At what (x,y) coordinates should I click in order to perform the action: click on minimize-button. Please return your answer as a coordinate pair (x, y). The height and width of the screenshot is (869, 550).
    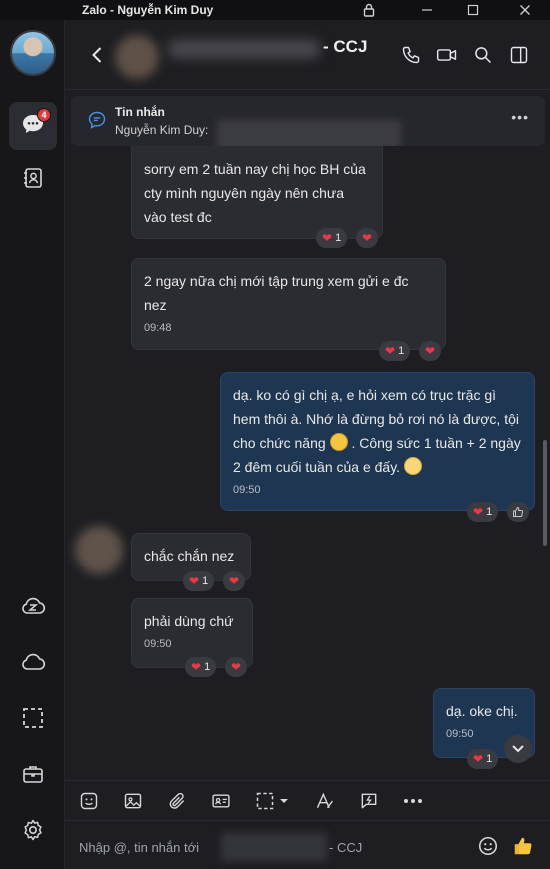
    Looking at the image, I should click on (427, 10).